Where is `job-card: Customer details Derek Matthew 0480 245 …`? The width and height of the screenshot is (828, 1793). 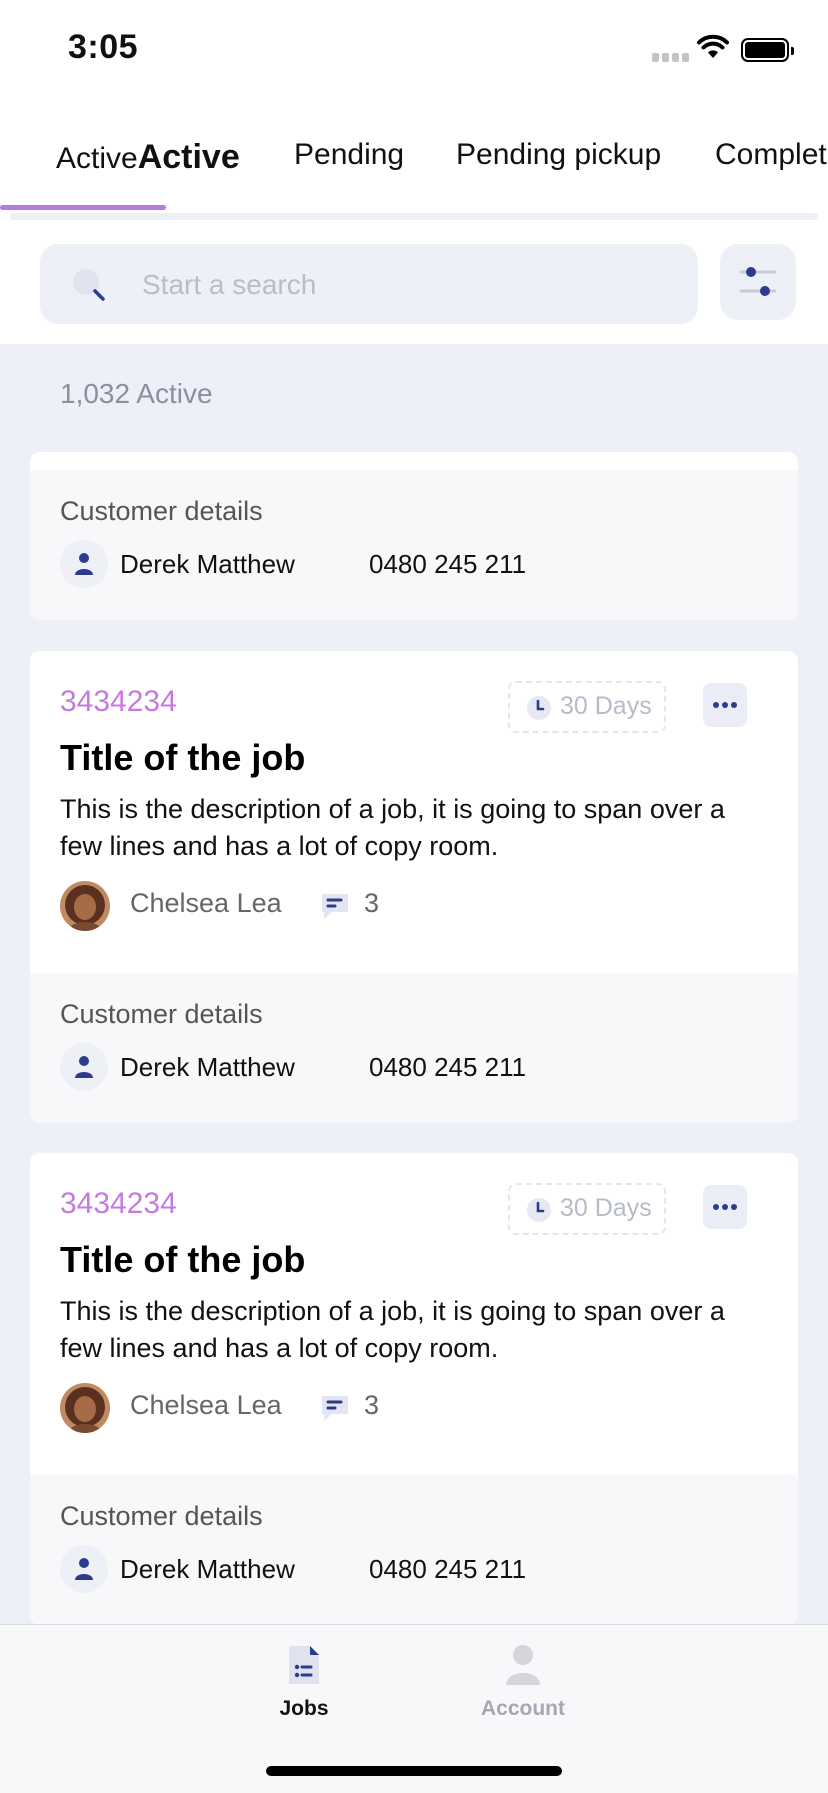 job-card: Customer details Derek Matthew 0480 245 … is located at coordinates (414, 536).